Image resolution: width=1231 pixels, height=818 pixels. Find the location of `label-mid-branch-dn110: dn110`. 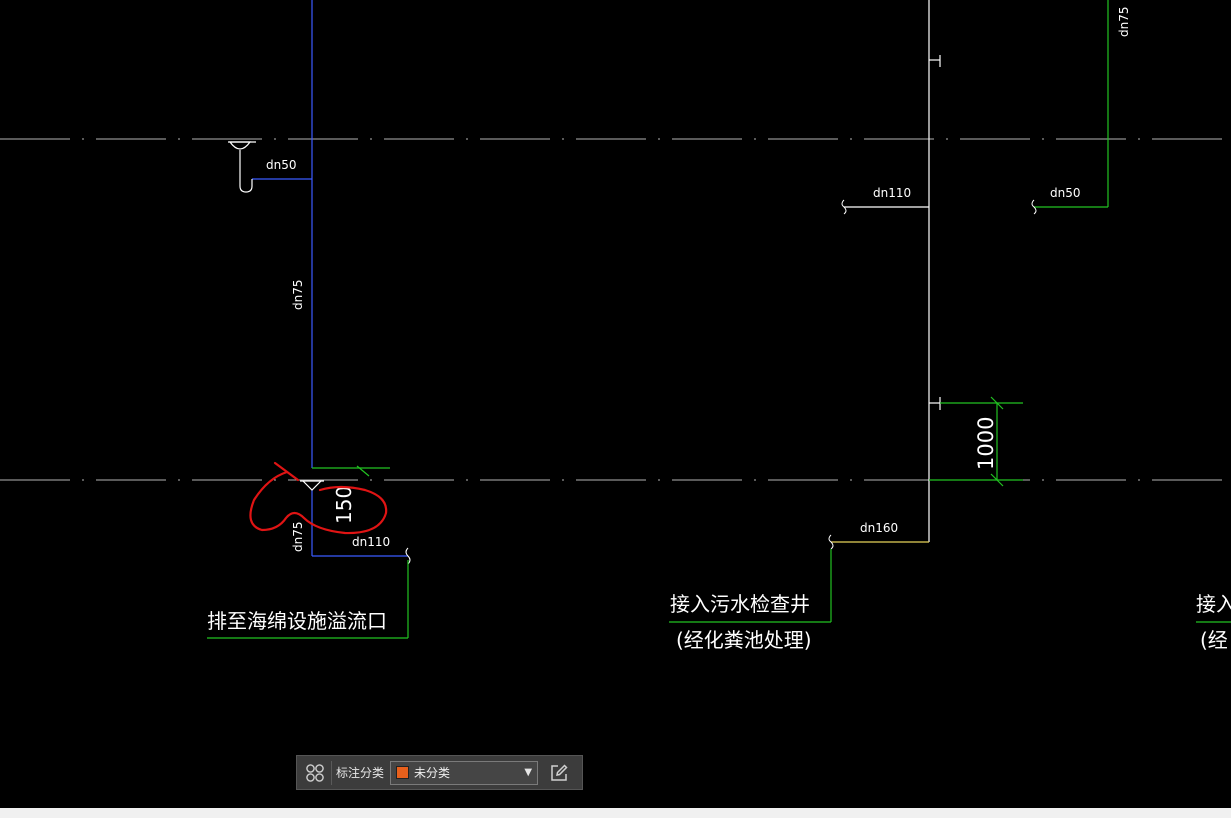

label-mid-branch-dn110: dn110 is located at coordinates (892, 193).